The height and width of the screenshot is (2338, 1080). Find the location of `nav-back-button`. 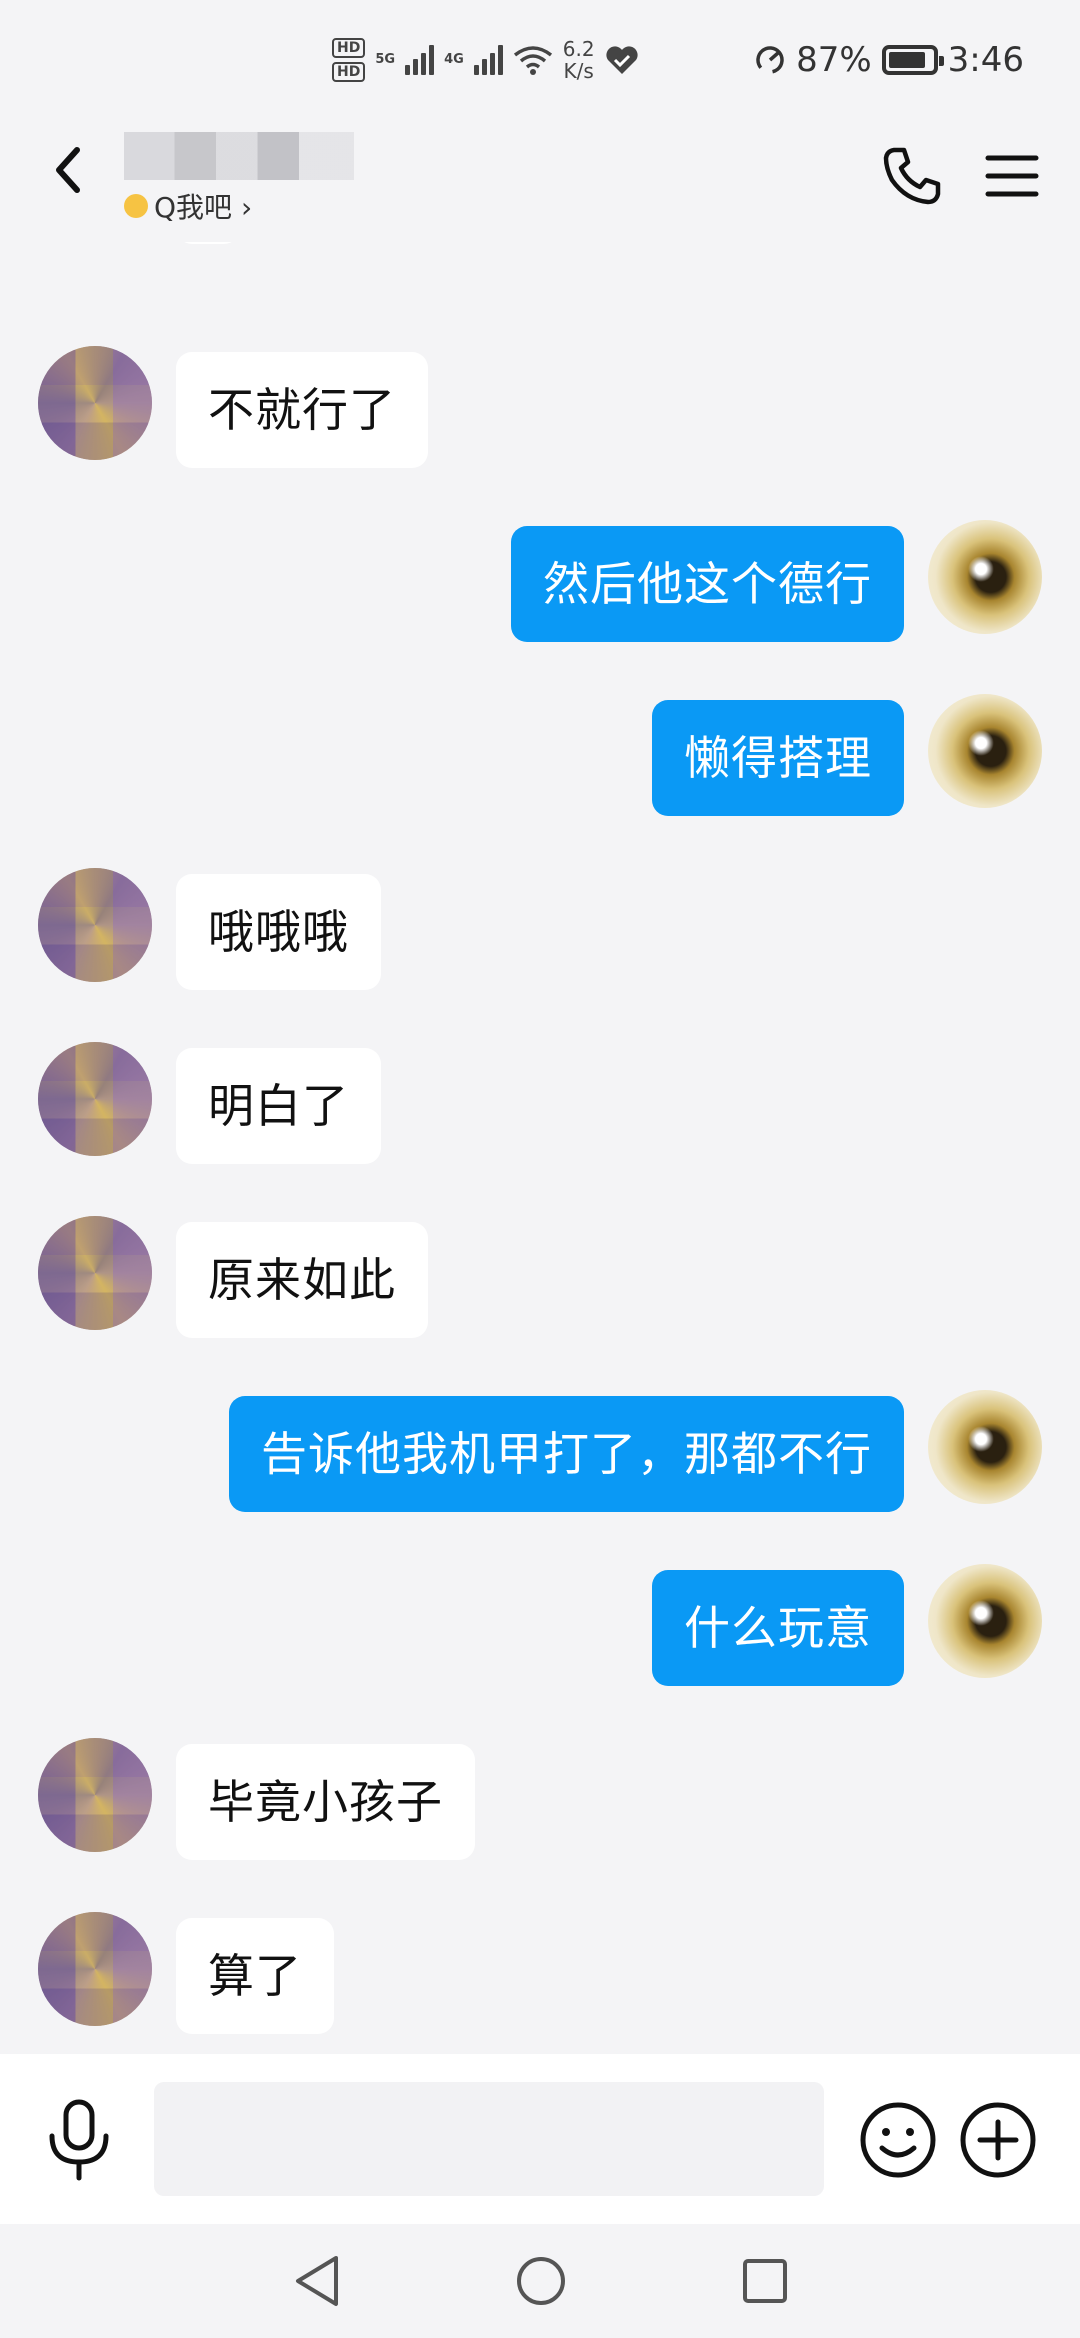

nav-back-button is located at coordinates (317, 2281).